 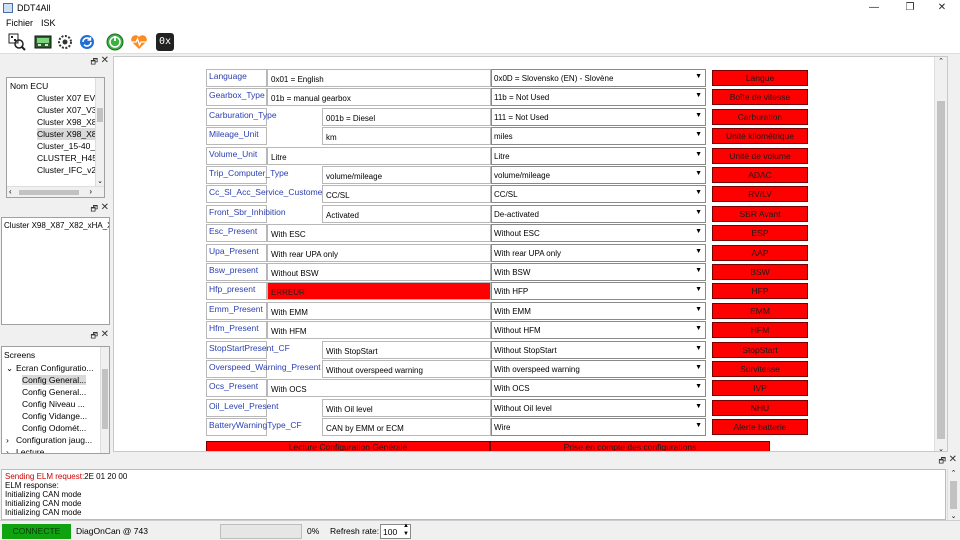 I want to click on ecu-list-item: Cluster X07_V3, so click(x=67, y=110).